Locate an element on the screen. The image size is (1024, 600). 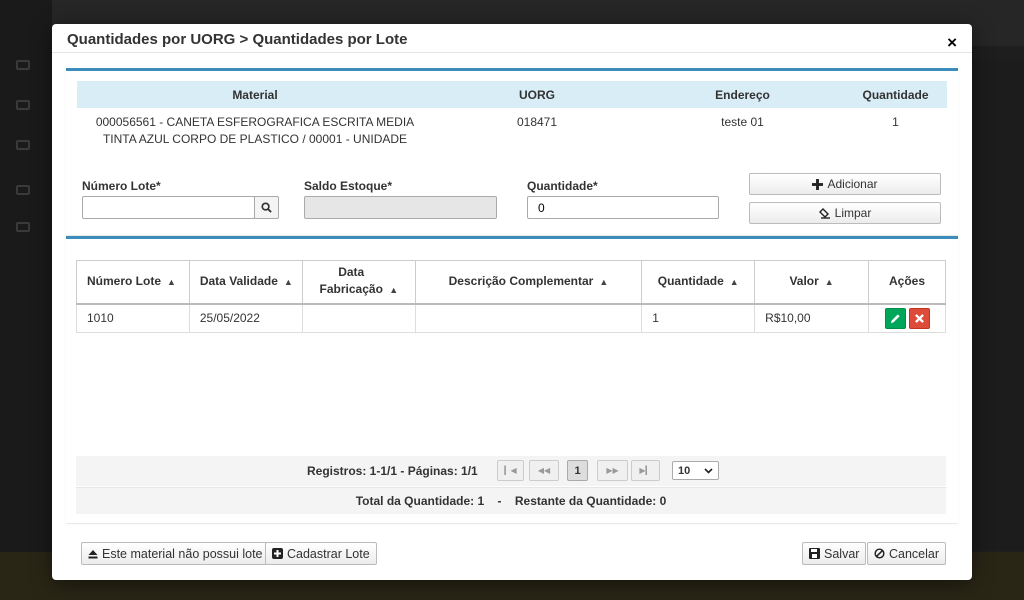
numero-lote-input is located at coordinates (168, 207).